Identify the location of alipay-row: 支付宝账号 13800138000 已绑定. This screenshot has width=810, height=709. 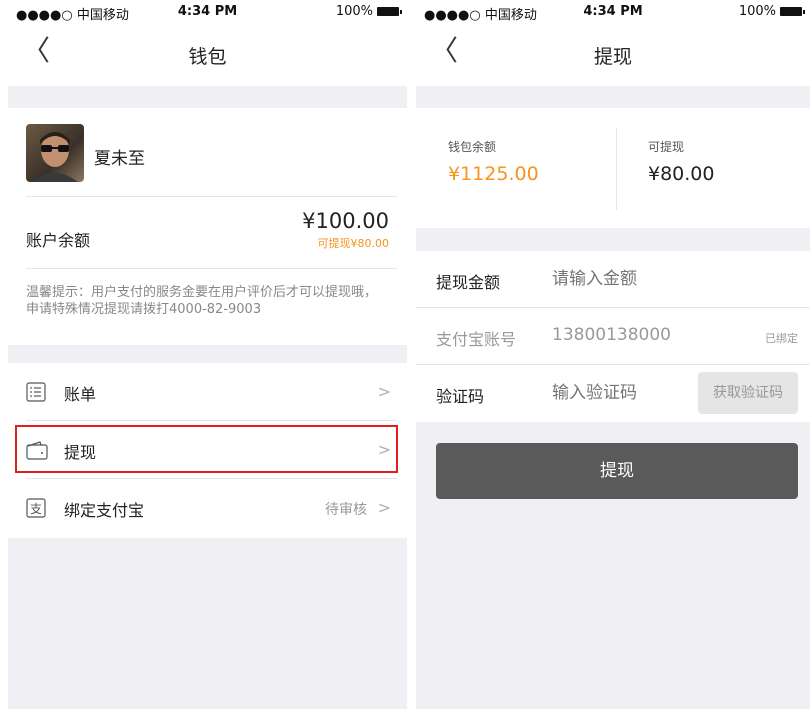
(613, 336).